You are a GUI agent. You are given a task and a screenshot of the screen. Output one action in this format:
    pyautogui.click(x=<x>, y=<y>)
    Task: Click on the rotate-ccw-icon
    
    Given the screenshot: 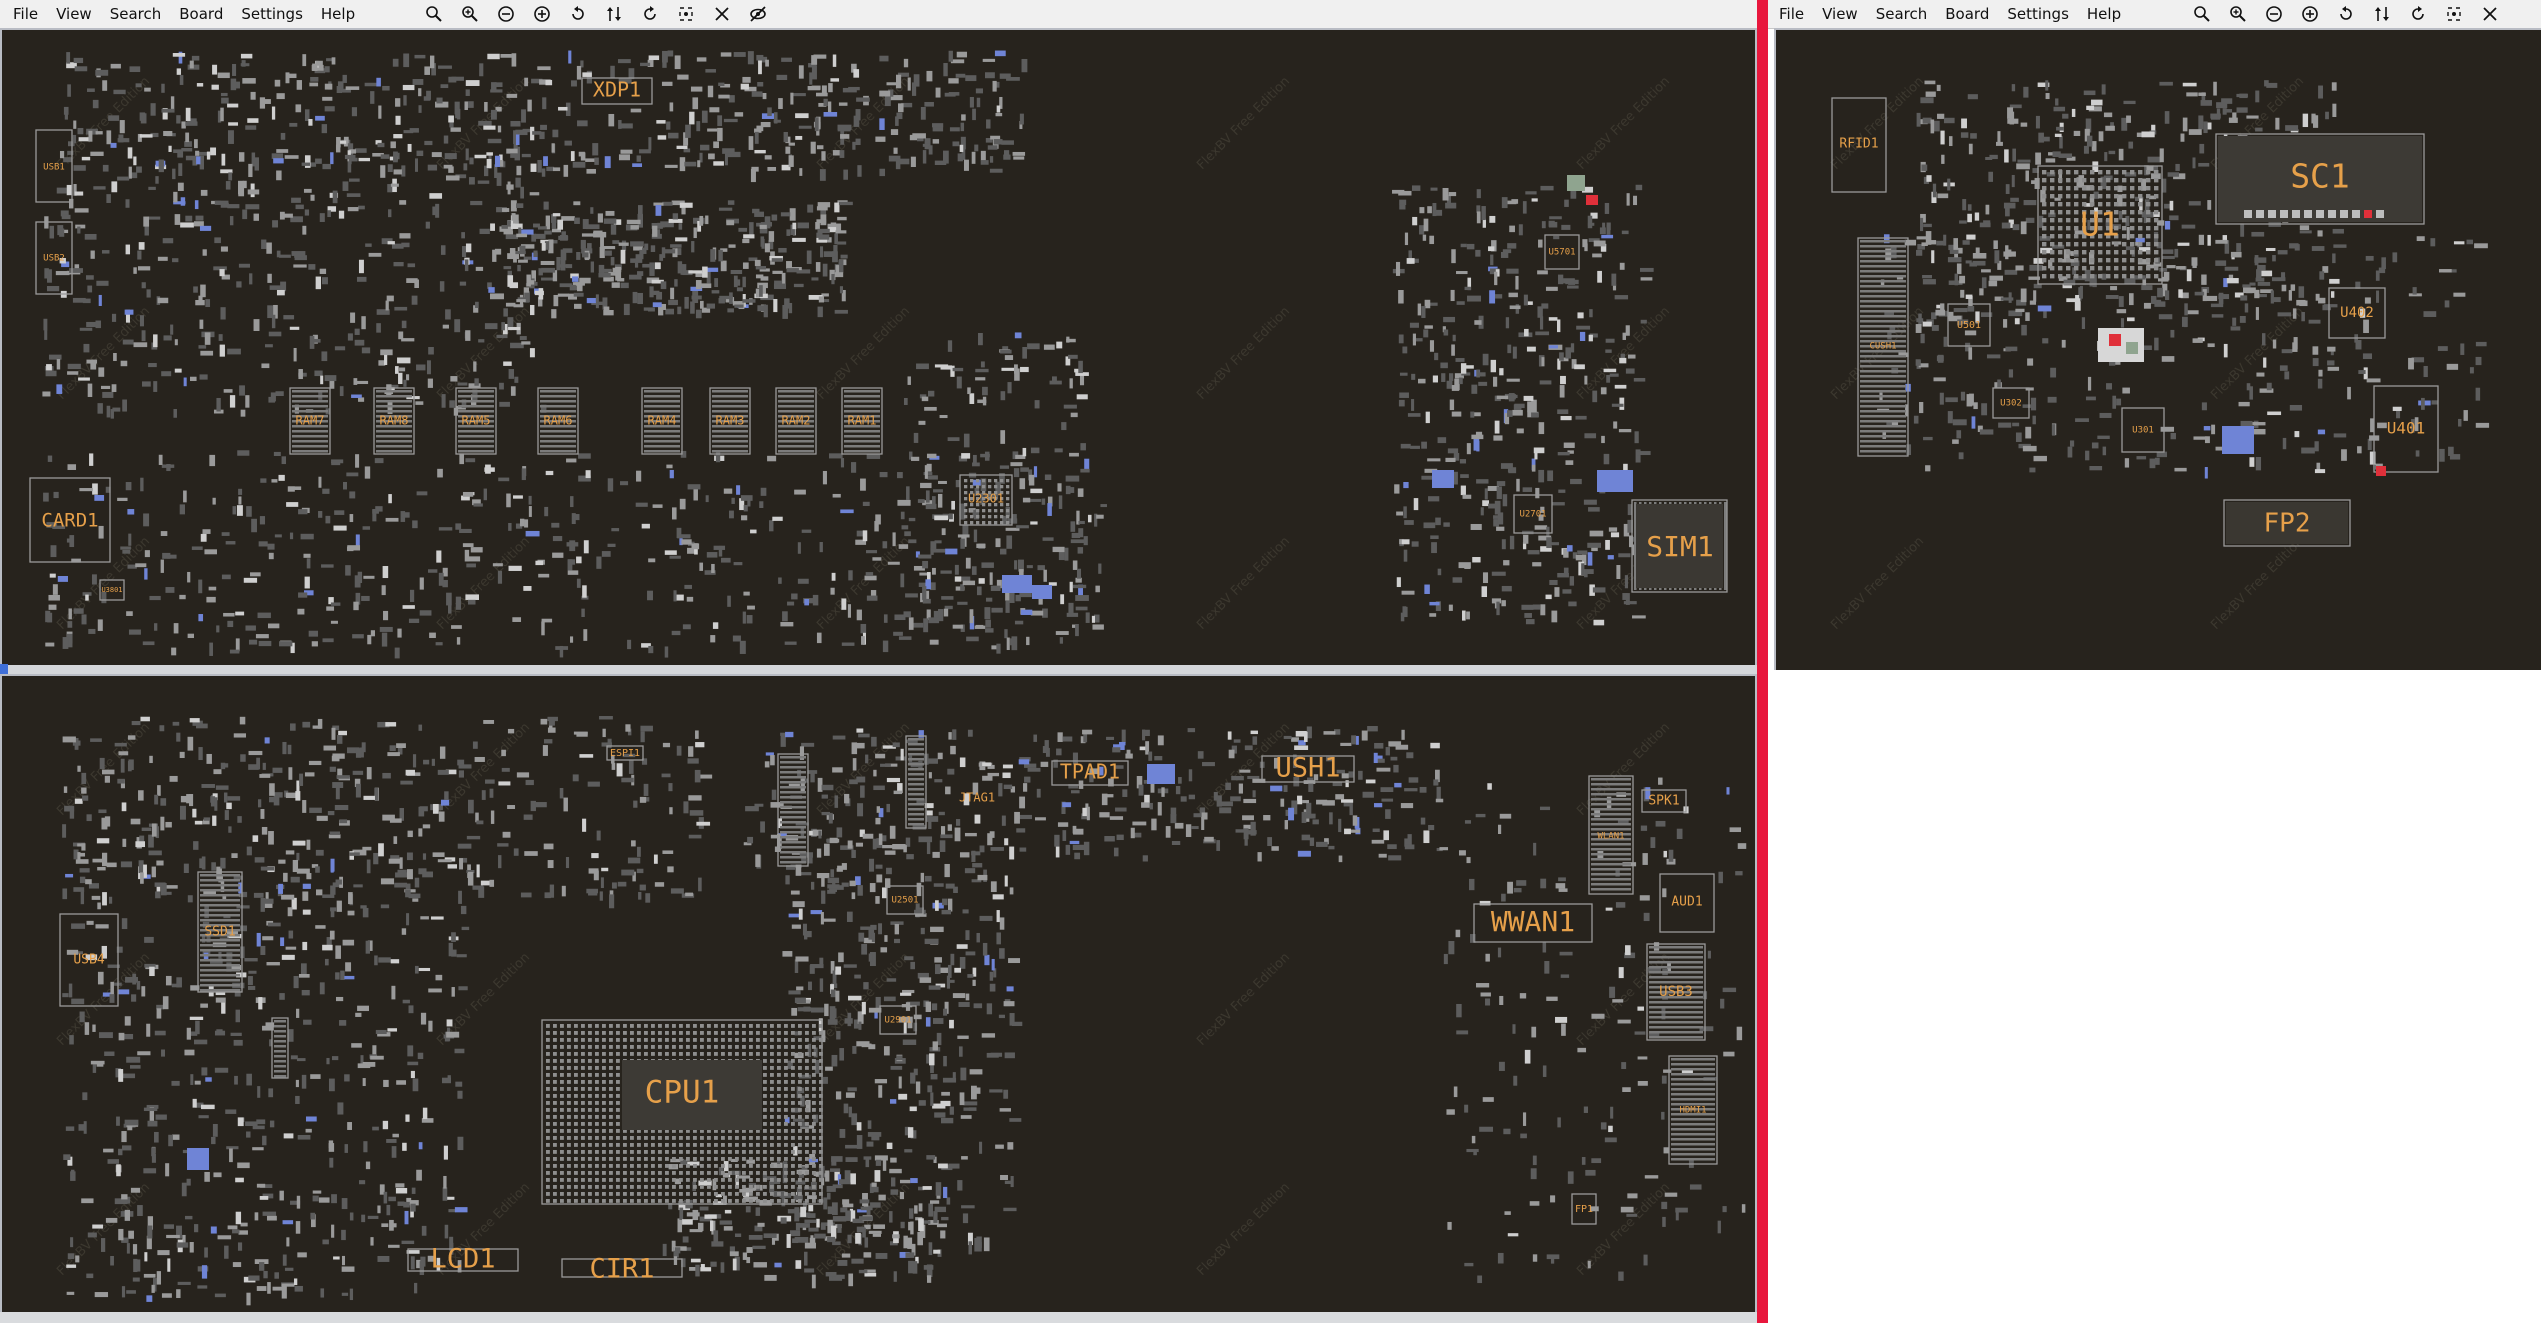 What is the action you would take?
    pyautogui.click(x=578, y=14)
    